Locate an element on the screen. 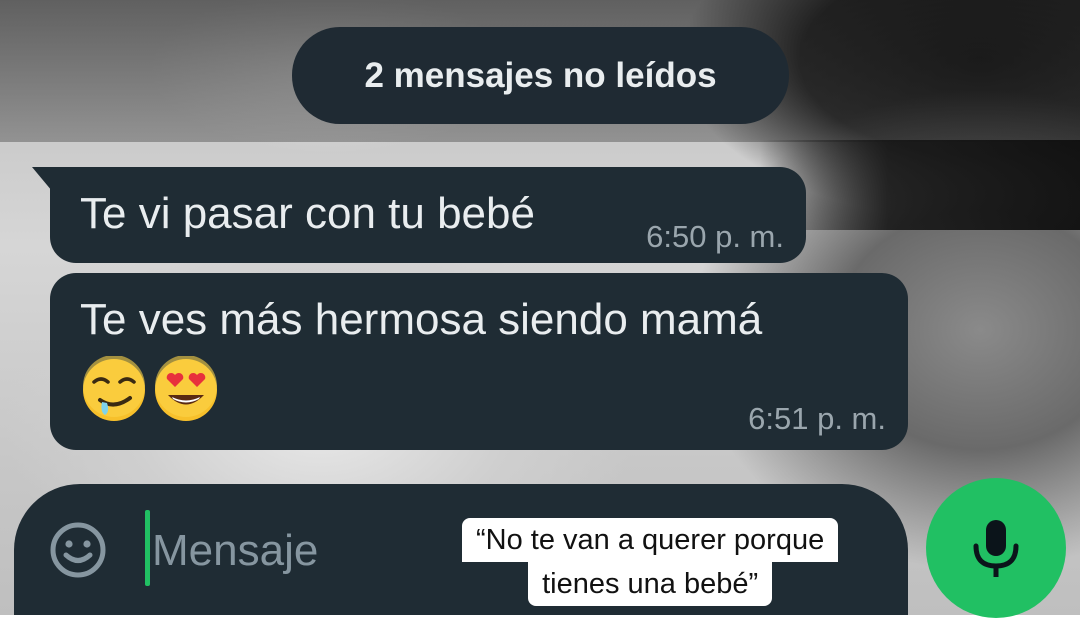 The height and width of the screenshot is (618, 1080). voice-message-button is located at coordinates (996, 548).